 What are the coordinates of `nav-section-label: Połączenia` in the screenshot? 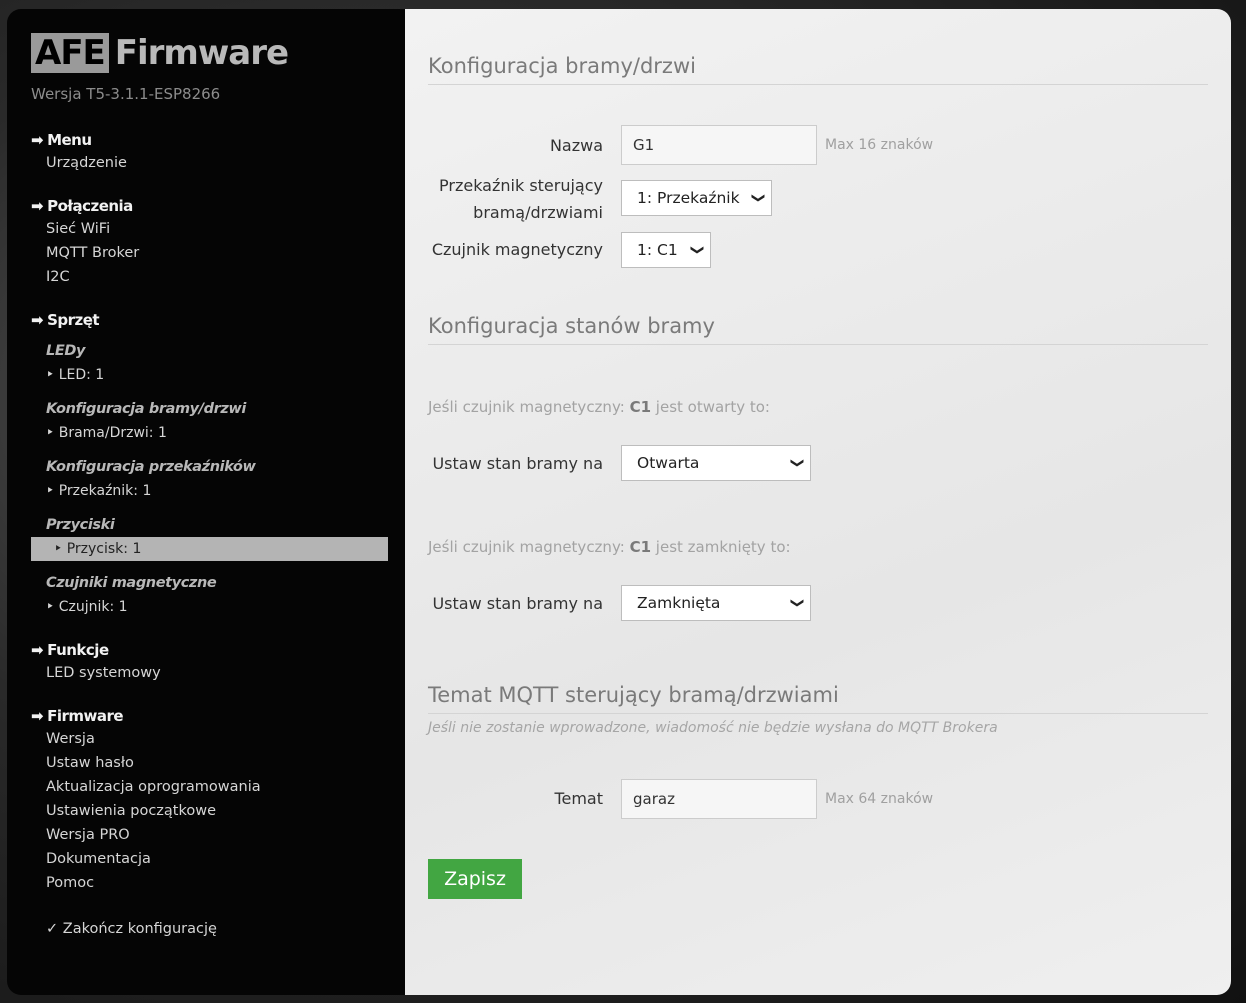 It's located at (90, 206).